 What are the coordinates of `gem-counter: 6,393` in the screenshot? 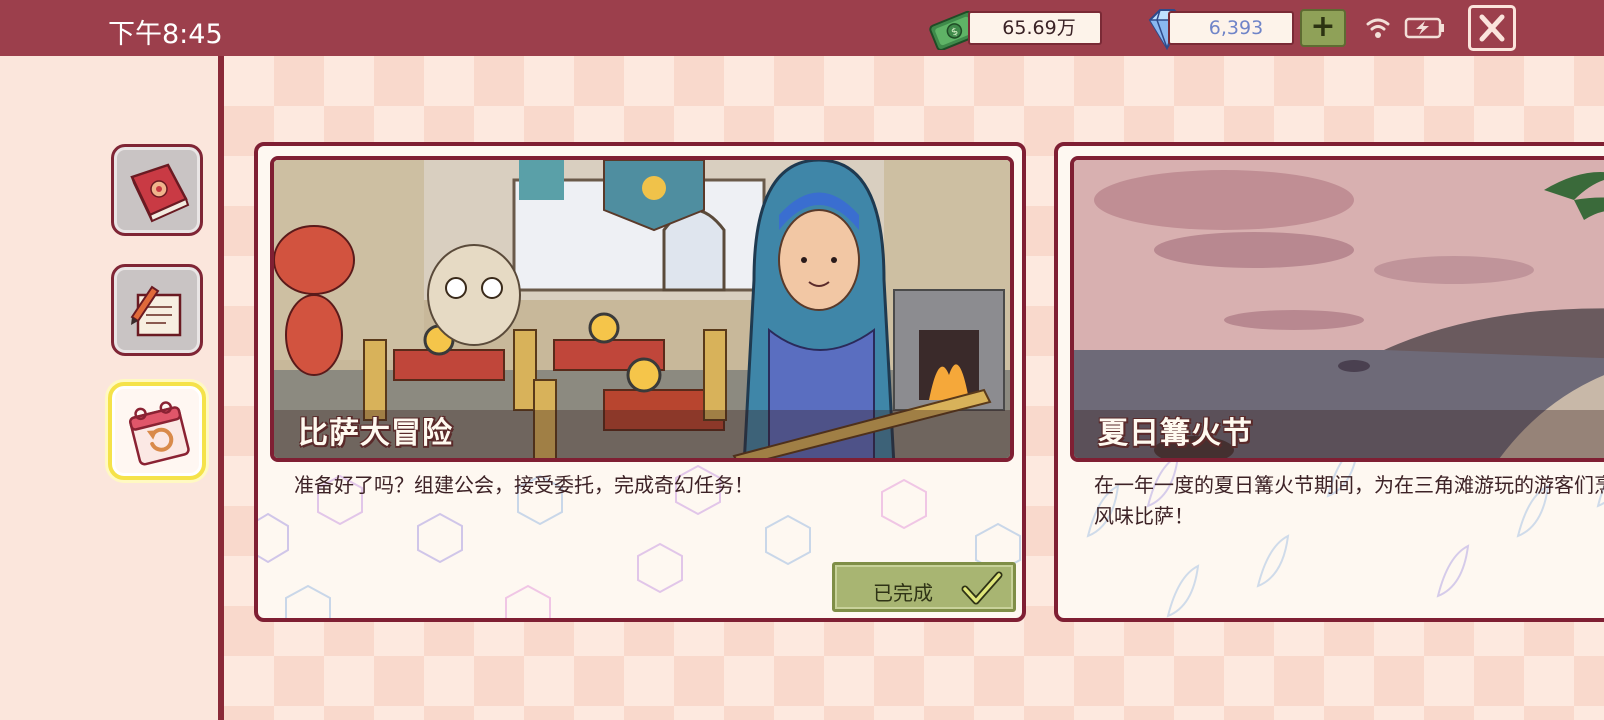 It's located at (1231, 28).